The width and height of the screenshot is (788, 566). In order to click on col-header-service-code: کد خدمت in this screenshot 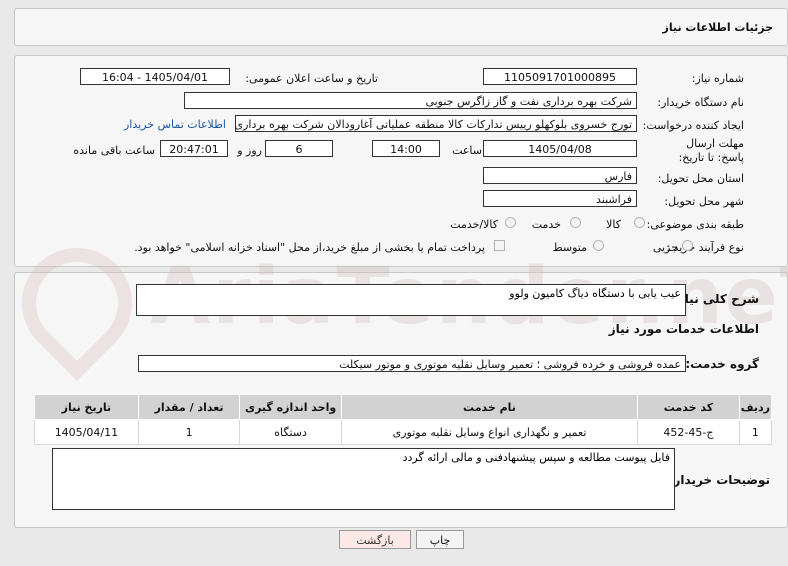, I will do `click(688, 407)`.